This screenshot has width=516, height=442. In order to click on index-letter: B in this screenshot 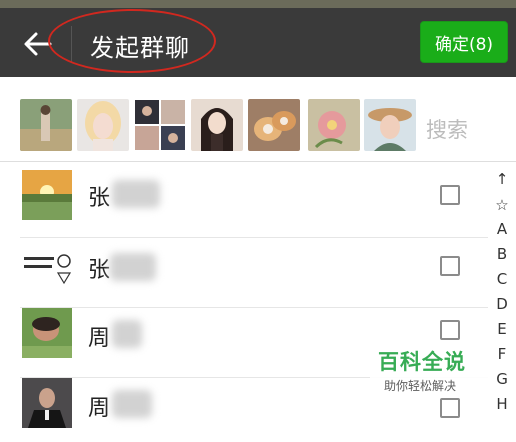, I will do `click(502, 254)`.